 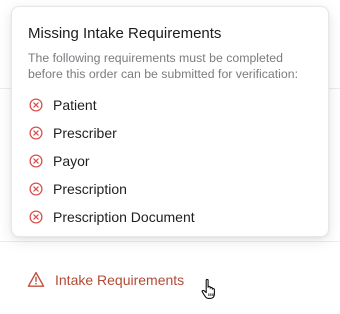 I want to click on requirement-item-prescriber: Prescriber, so click(x=170, y=133).